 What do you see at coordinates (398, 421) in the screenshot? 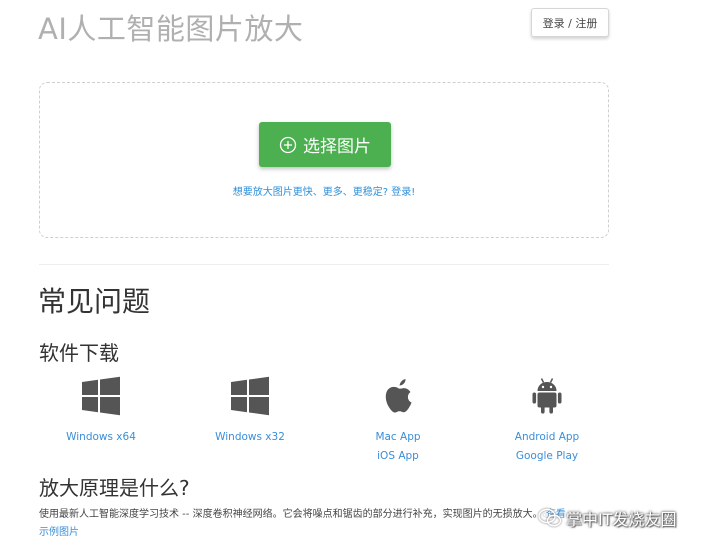
I see `download-apple: Mac App iOS App` at bounding box center [398, 421].